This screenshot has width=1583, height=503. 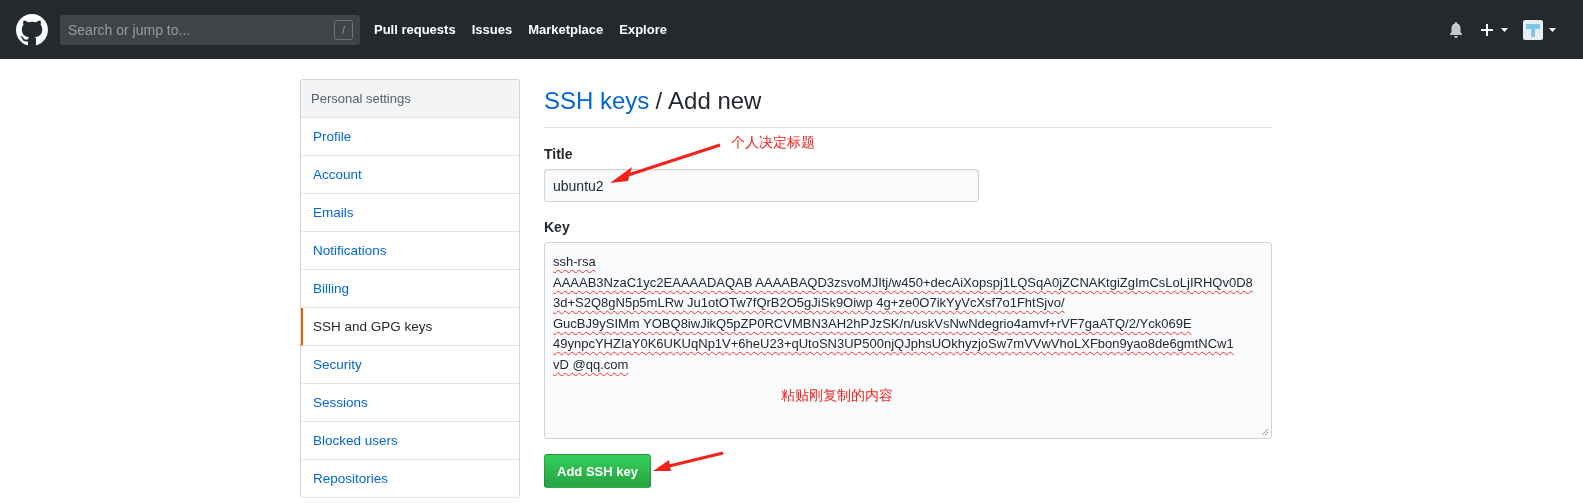 I want to click on key-label: Key, so click(x=557, y=227).